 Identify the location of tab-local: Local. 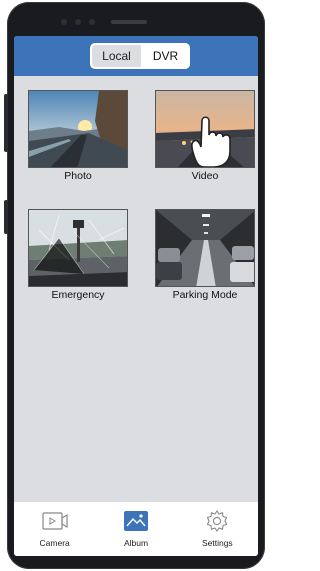
(116, 56).